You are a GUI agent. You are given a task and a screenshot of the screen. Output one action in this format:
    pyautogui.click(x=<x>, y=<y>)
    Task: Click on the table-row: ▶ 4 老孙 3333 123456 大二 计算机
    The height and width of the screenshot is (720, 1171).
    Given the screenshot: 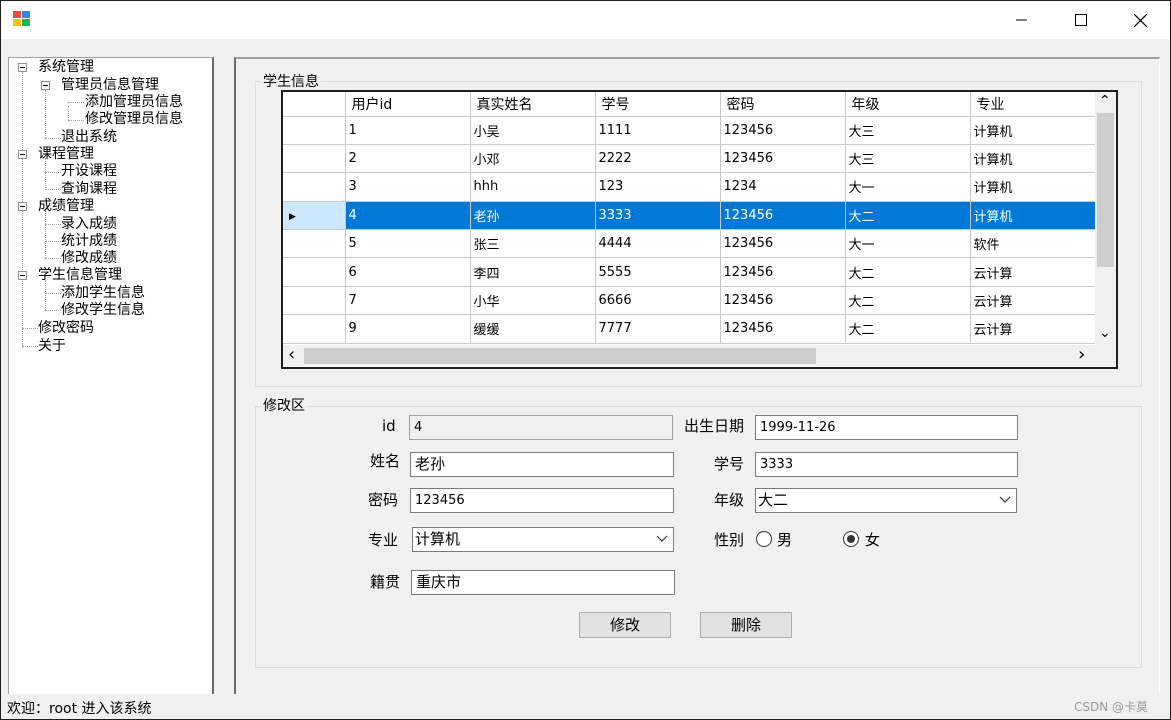 What is the action you would take?
    pyautogui.click(x=689, y=216)
    